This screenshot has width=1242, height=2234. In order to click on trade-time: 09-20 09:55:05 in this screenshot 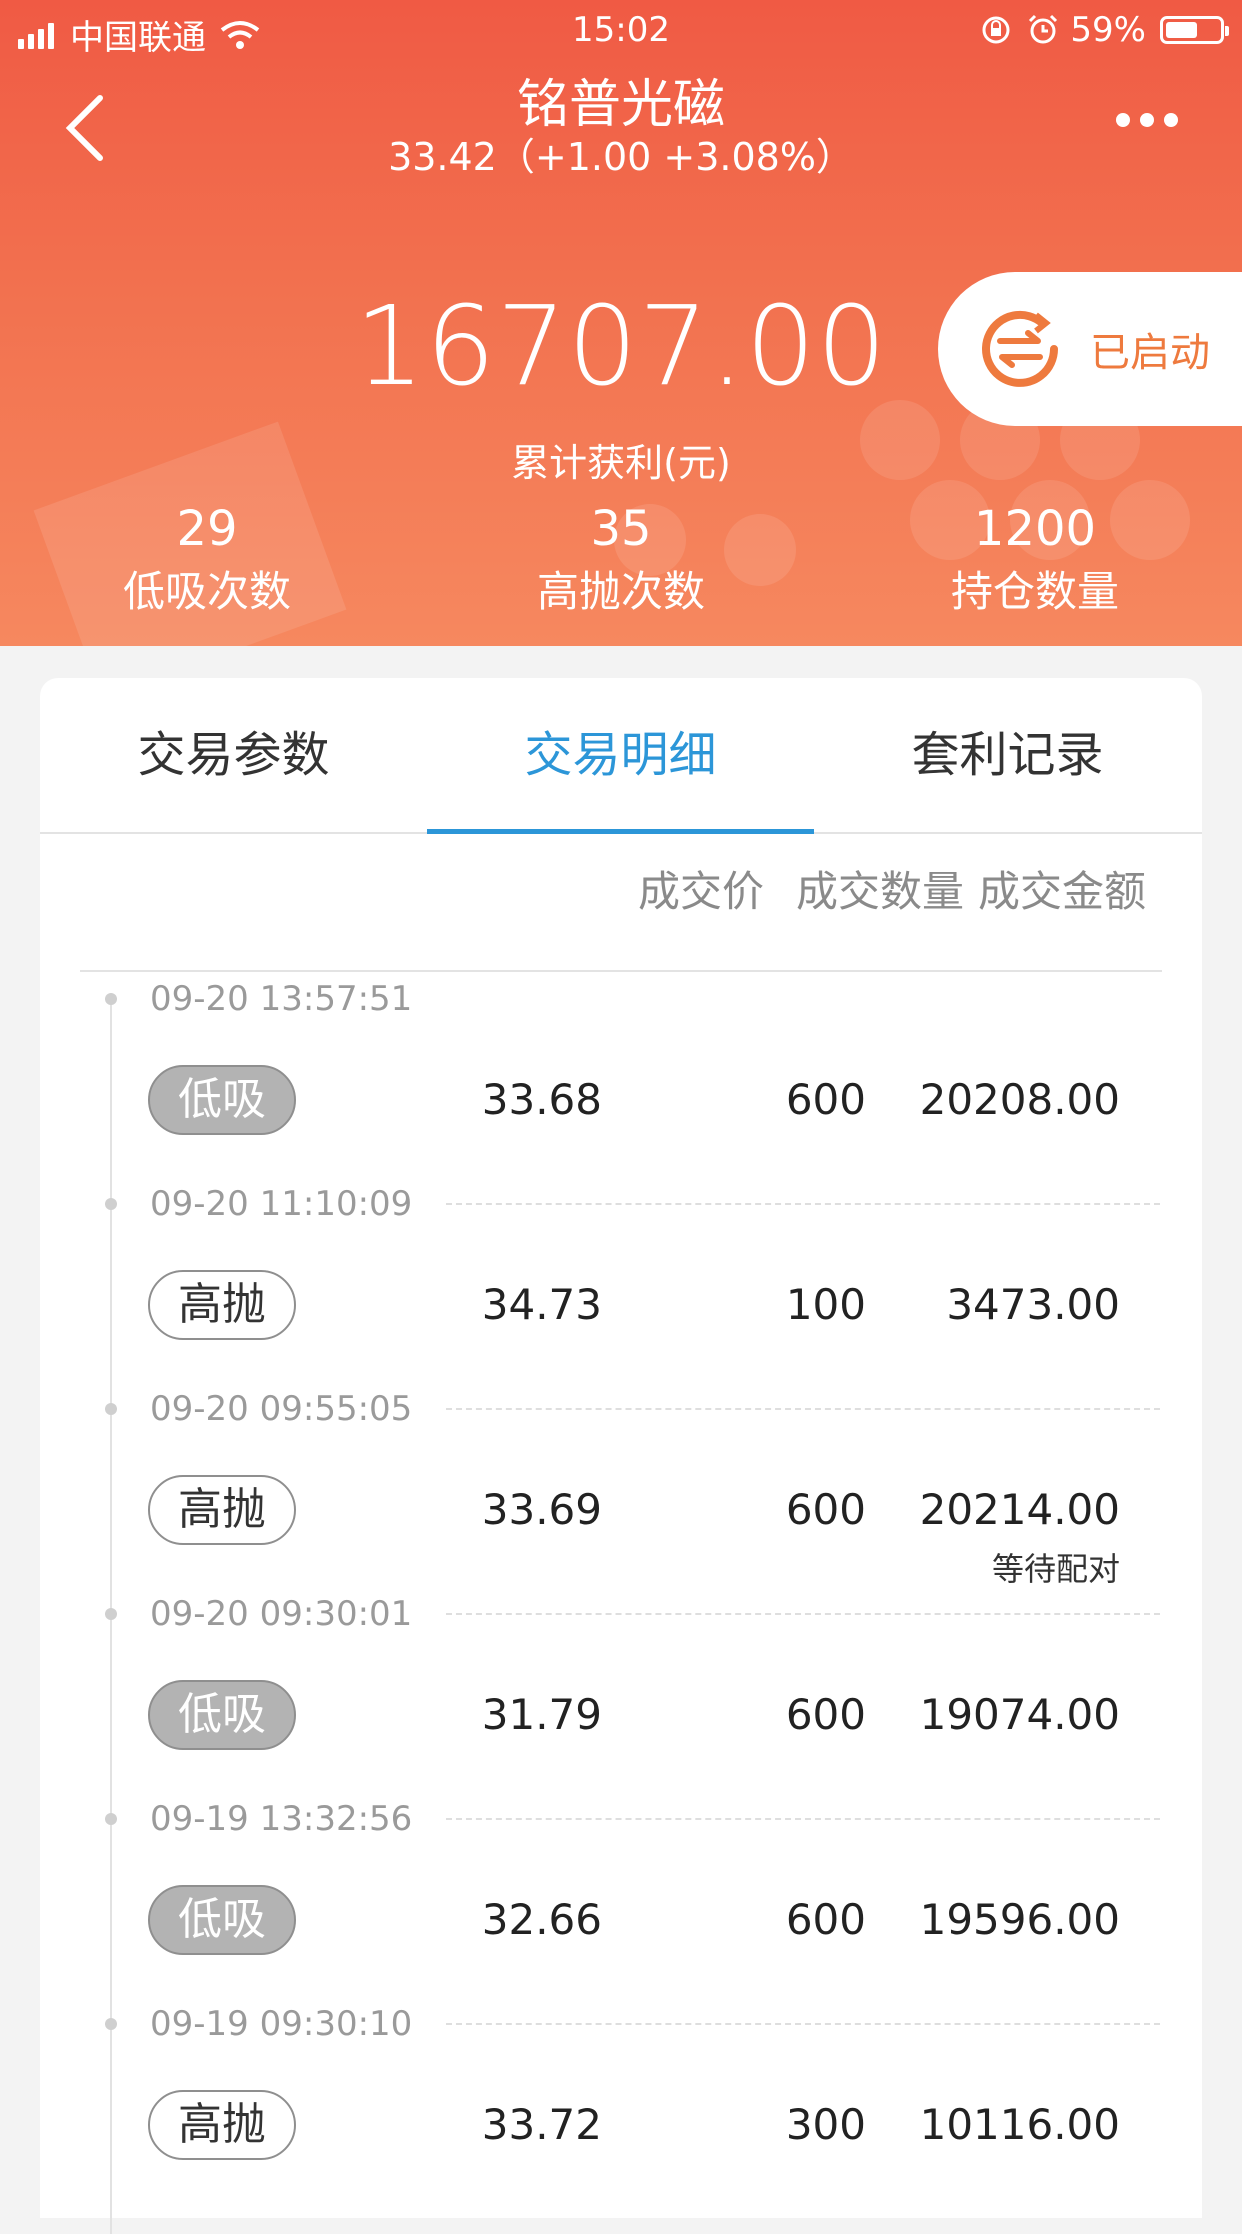, I will do `click(281, 1409)`.